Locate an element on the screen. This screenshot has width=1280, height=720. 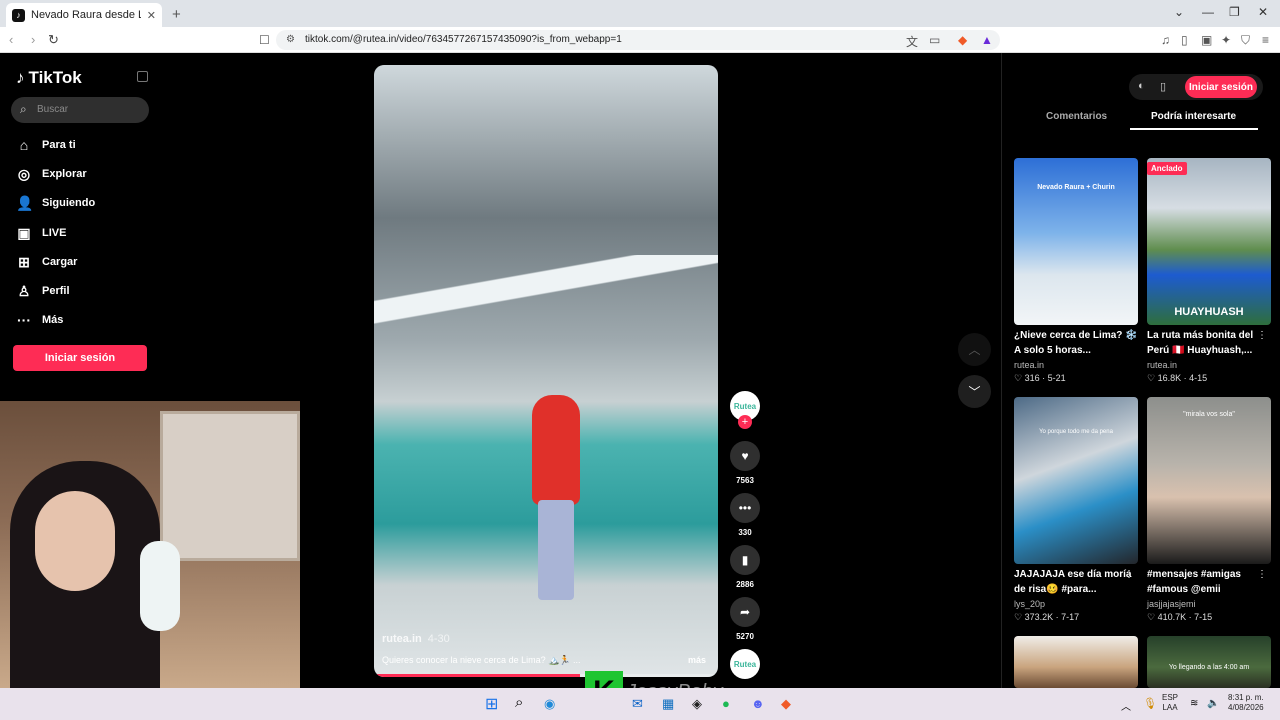
video-progress-bar is located at coordinates (546, 675).